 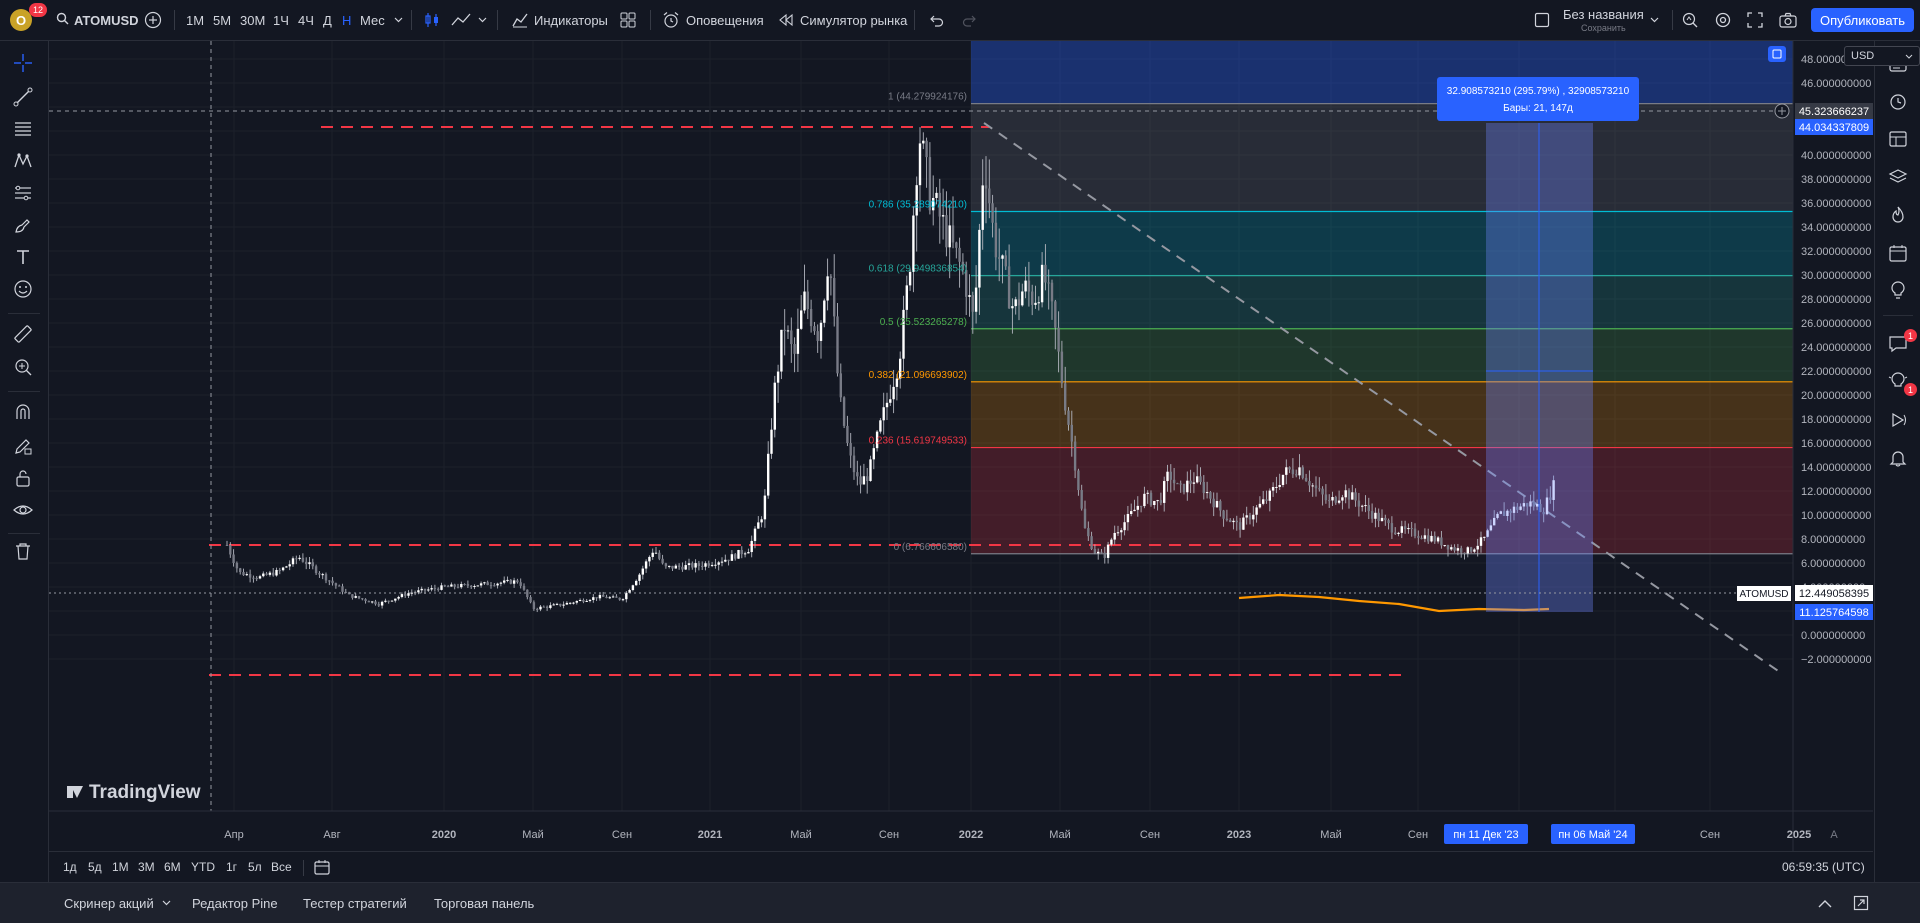 What do you see at coordinates (70, 867) in the screenshot?
I see `range-1d: 1д` at bounding box center [70, 867].